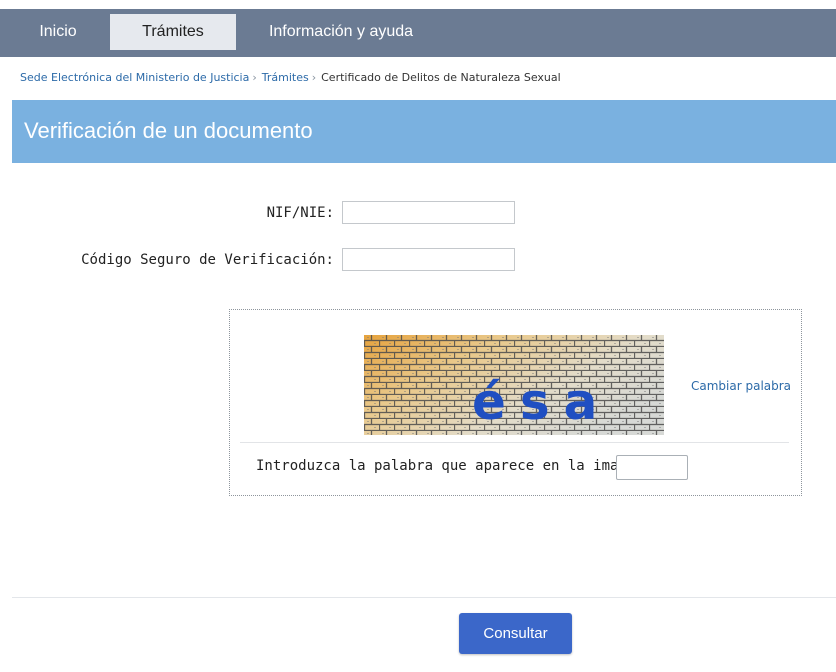  What do you see at coordinates (541, 402) in the screenshot?
I see `captcha-word: ésa` at bounding box center [541, 402].